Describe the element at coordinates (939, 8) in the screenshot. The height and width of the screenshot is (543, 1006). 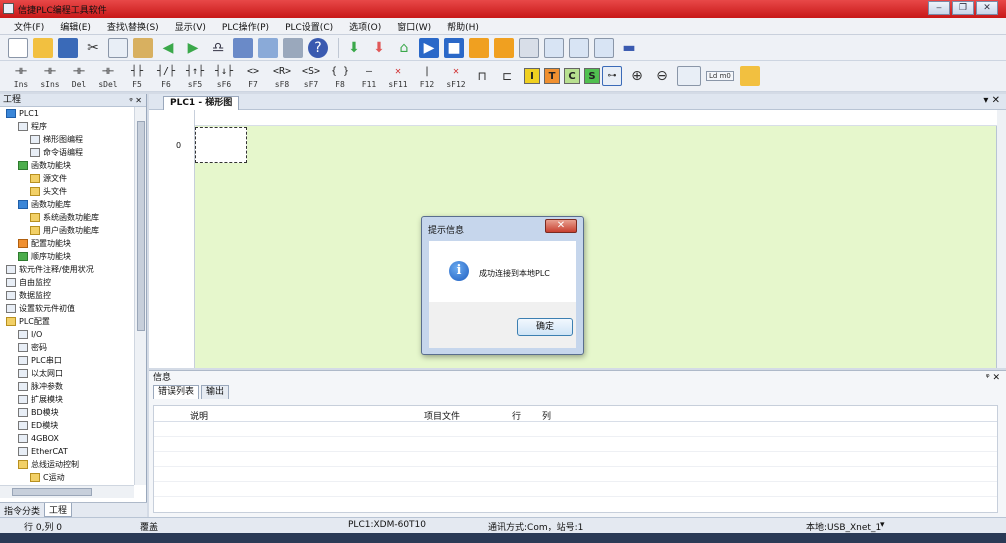
I see `minimize-button: ‒` at that location.